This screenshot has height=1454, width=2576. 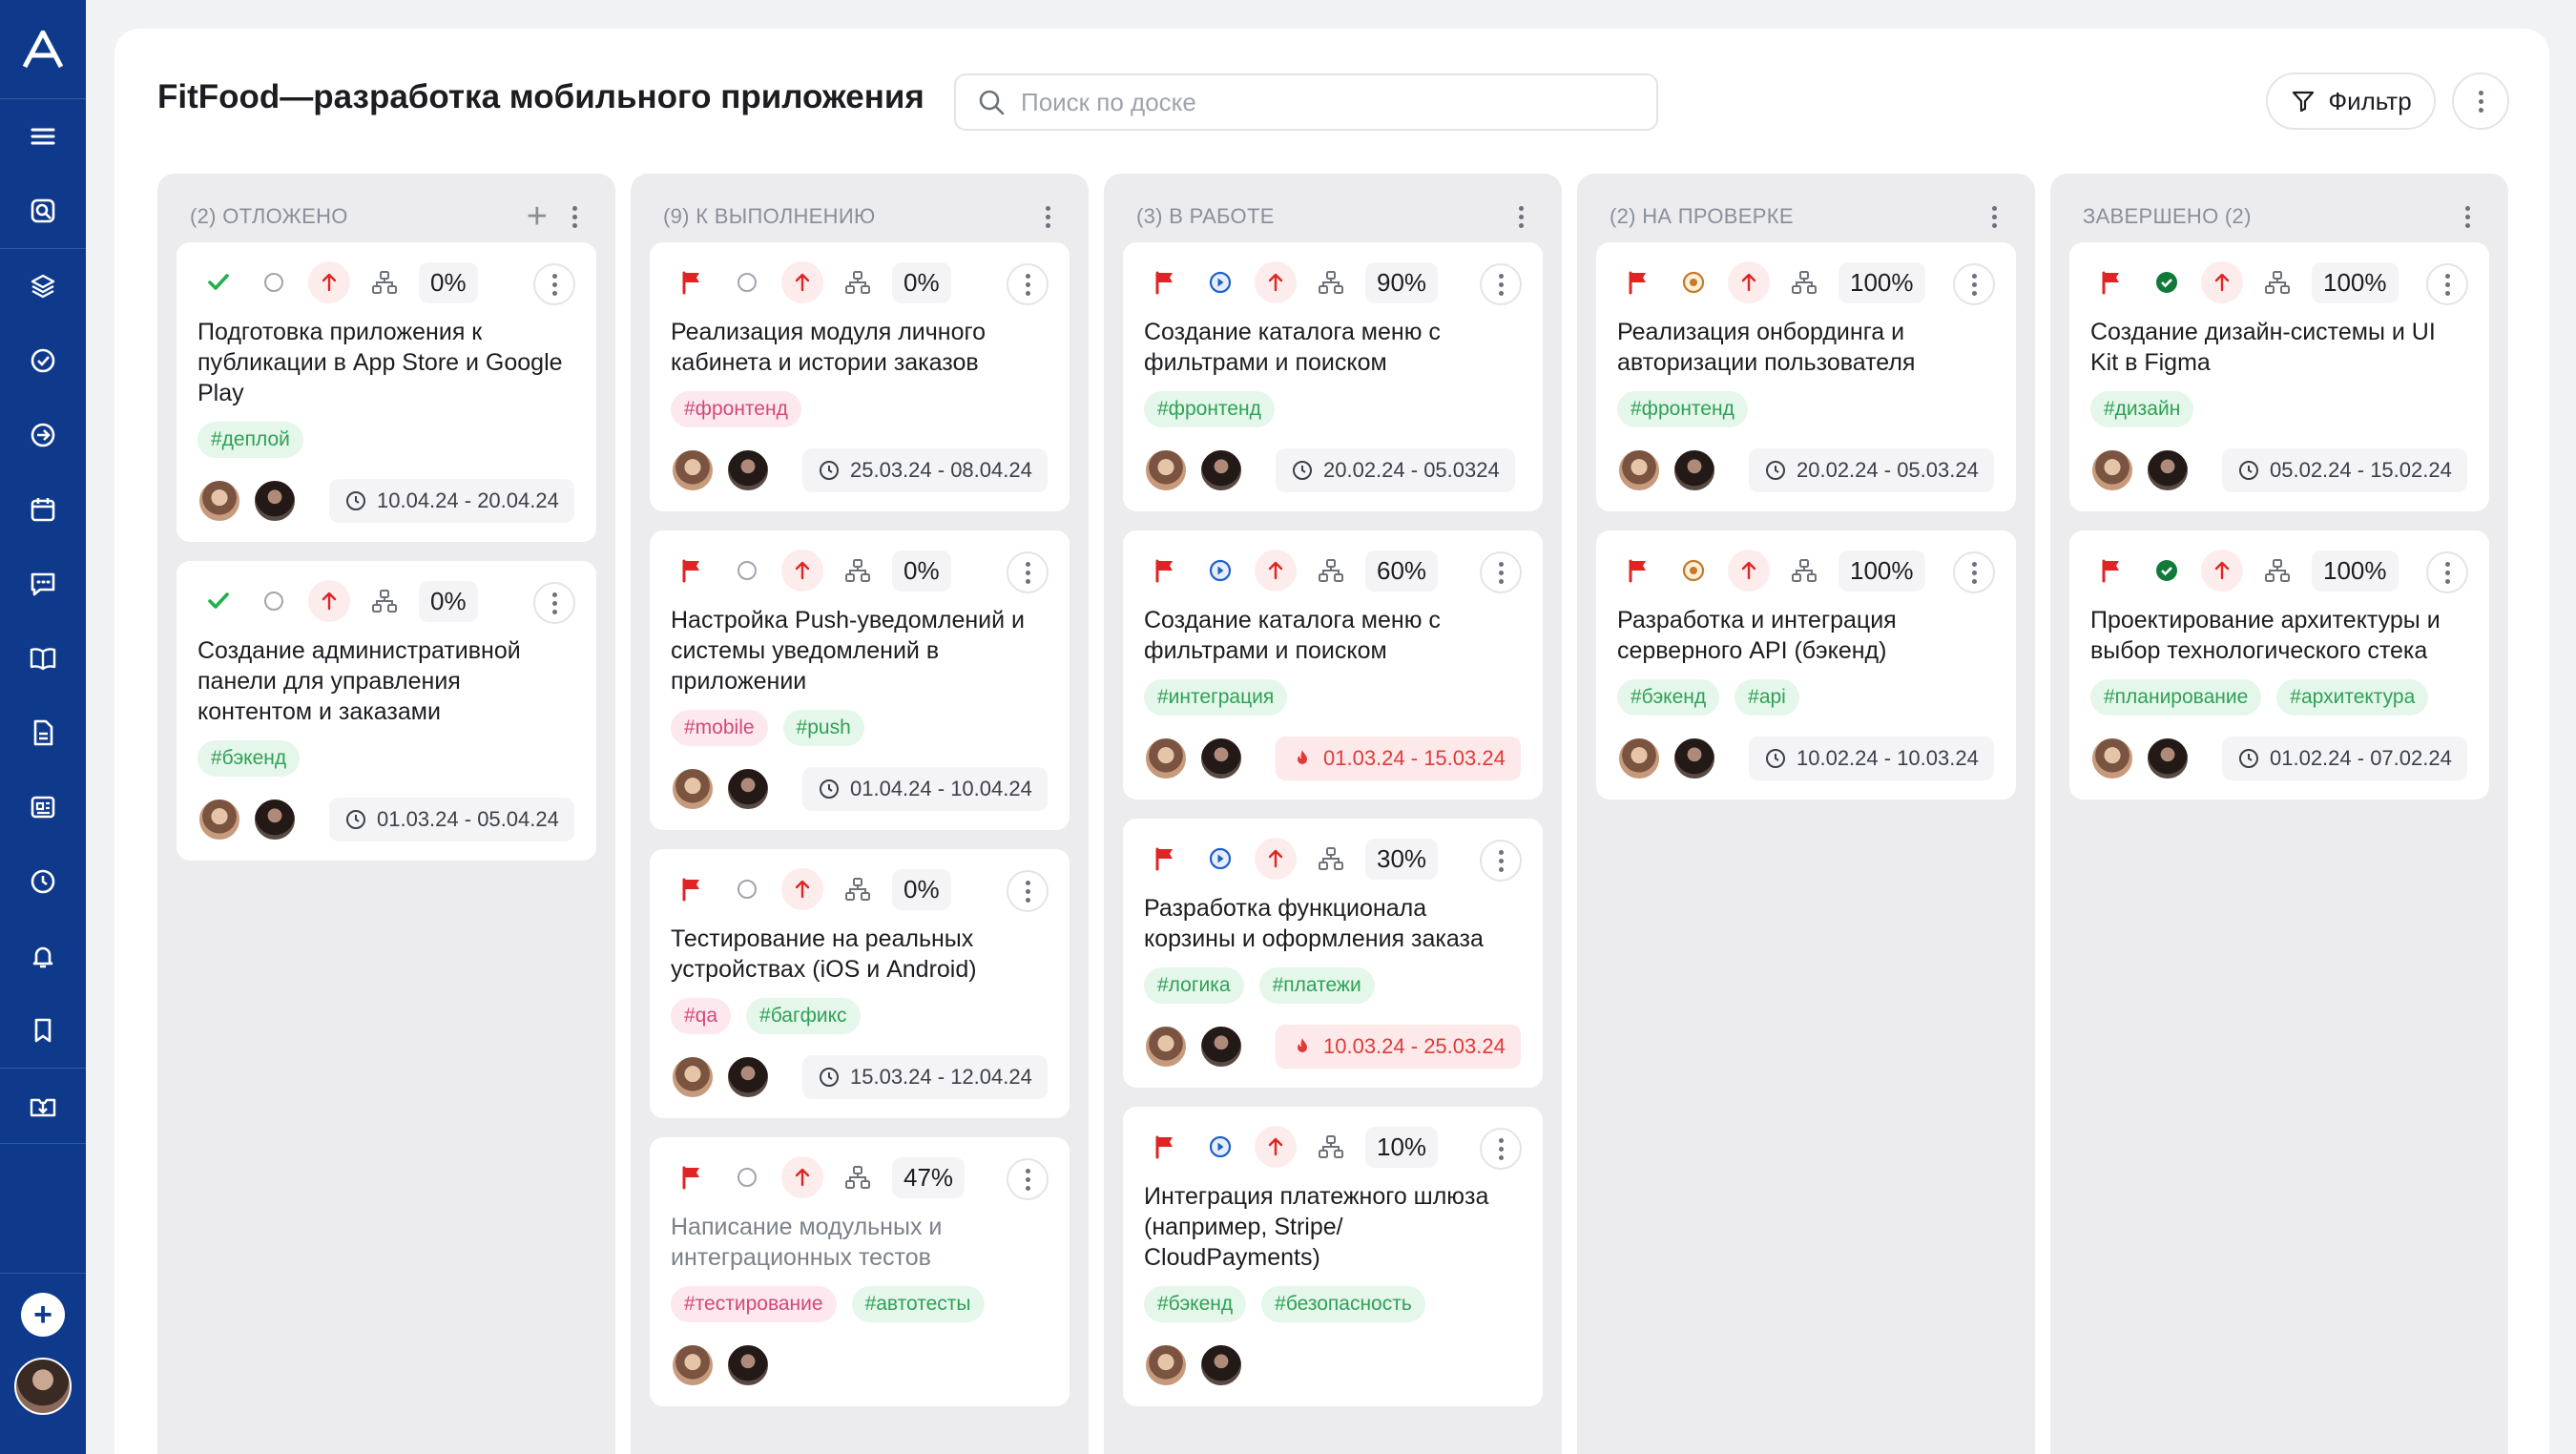 I want to click on play-circle-icon, so click(x=1220, y=571).